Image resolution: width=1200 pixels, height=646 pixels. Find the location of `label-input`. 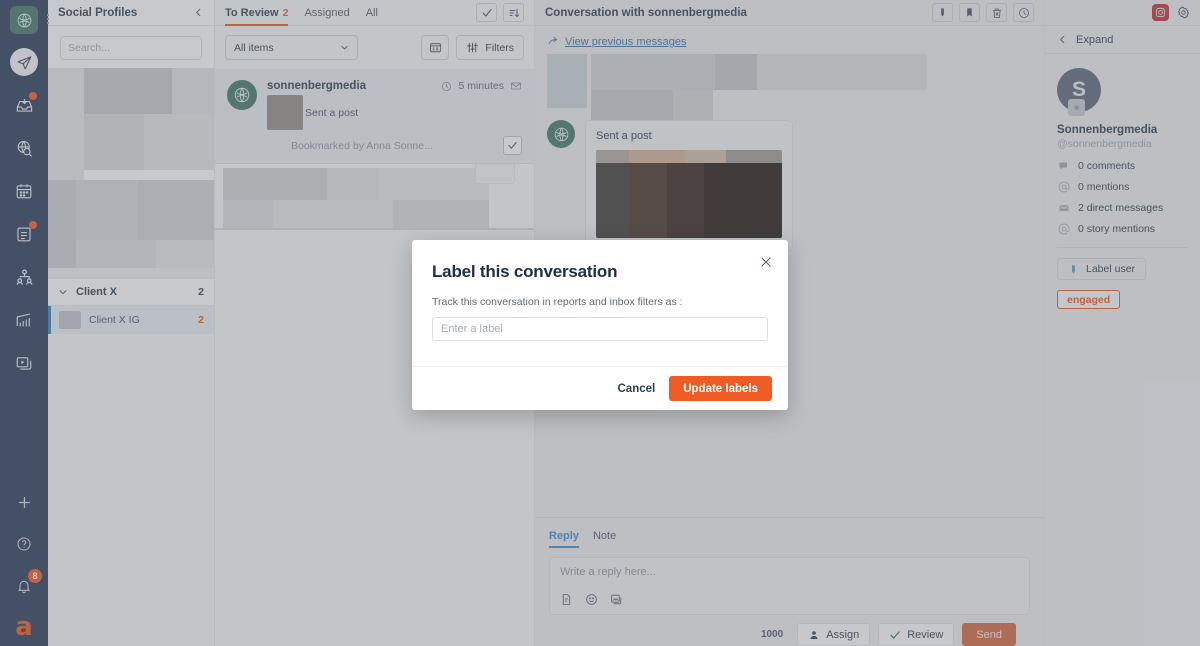

label-input is located at coordinates (600, 329).